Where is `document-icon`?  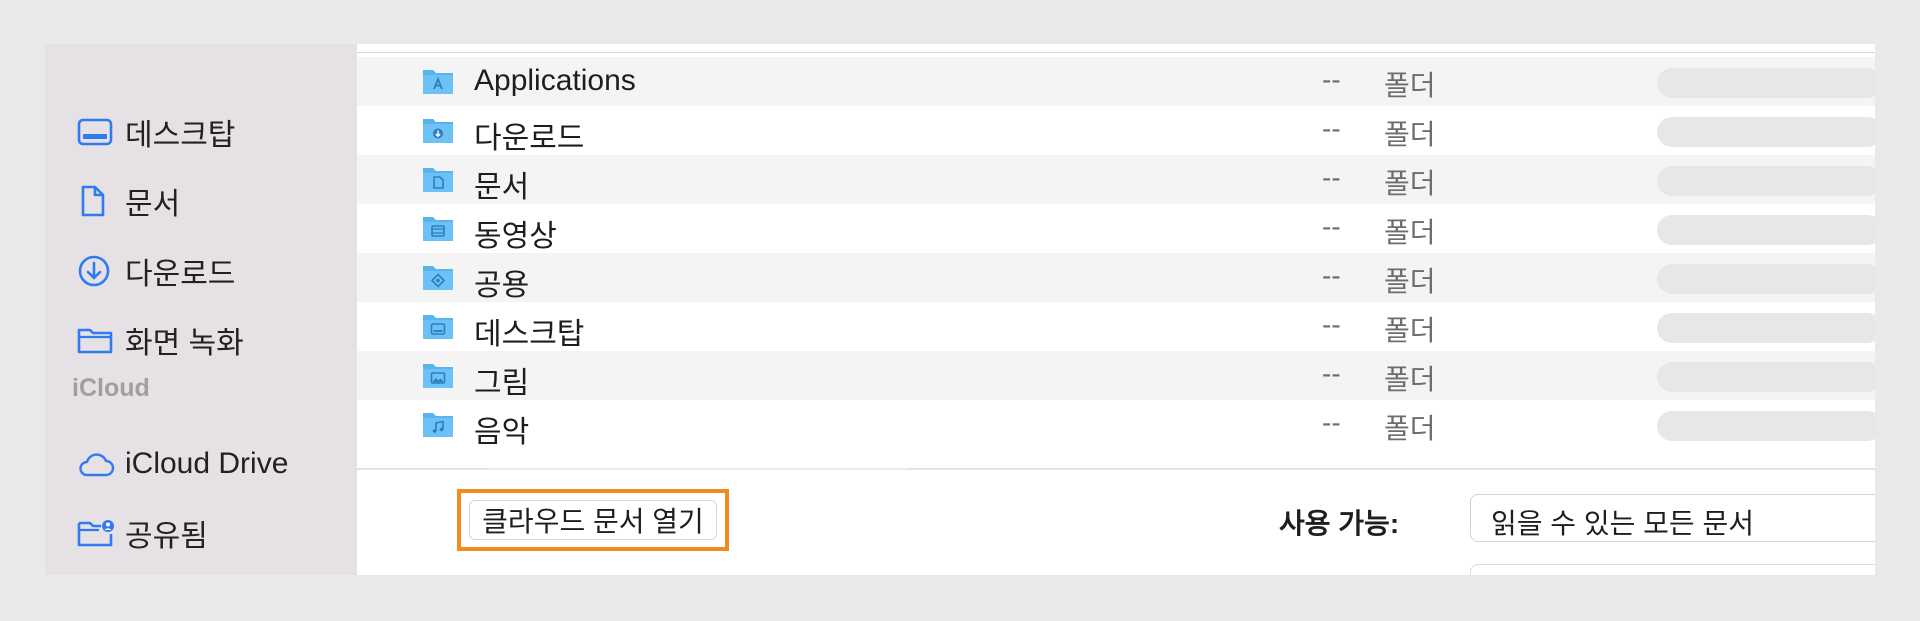 document-icon is located at coordinates (96, 201).